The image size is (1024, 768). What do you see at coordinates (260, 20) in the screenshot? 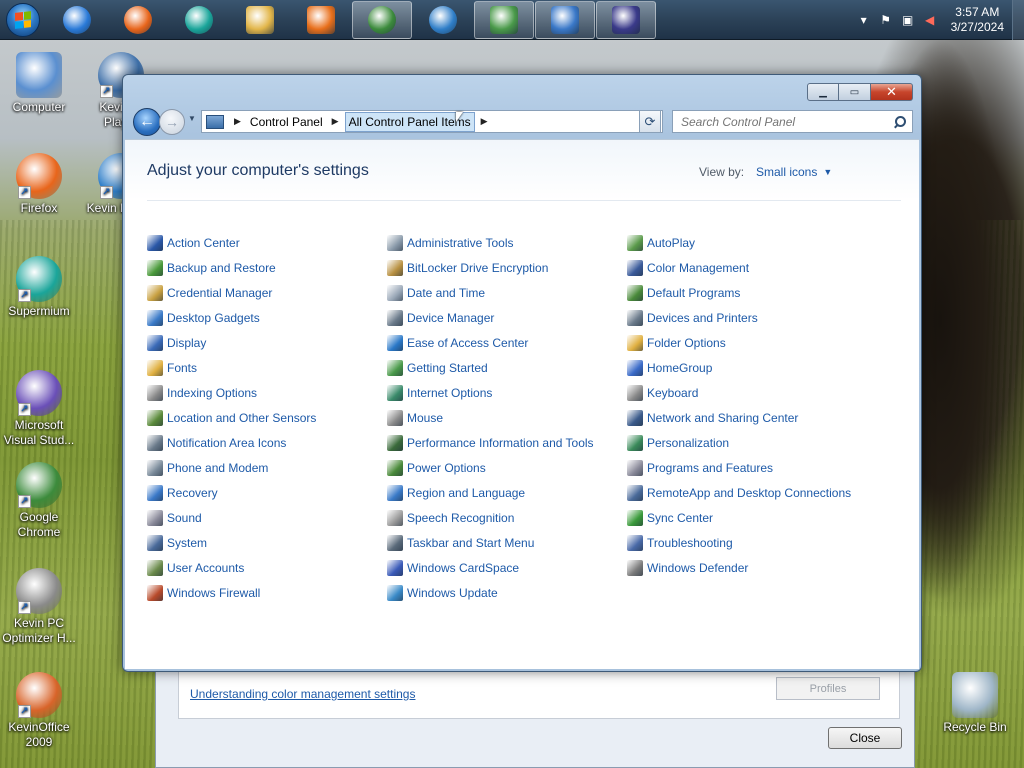
I see `taskbar-button-explorer` at bounding box center [260, 20].